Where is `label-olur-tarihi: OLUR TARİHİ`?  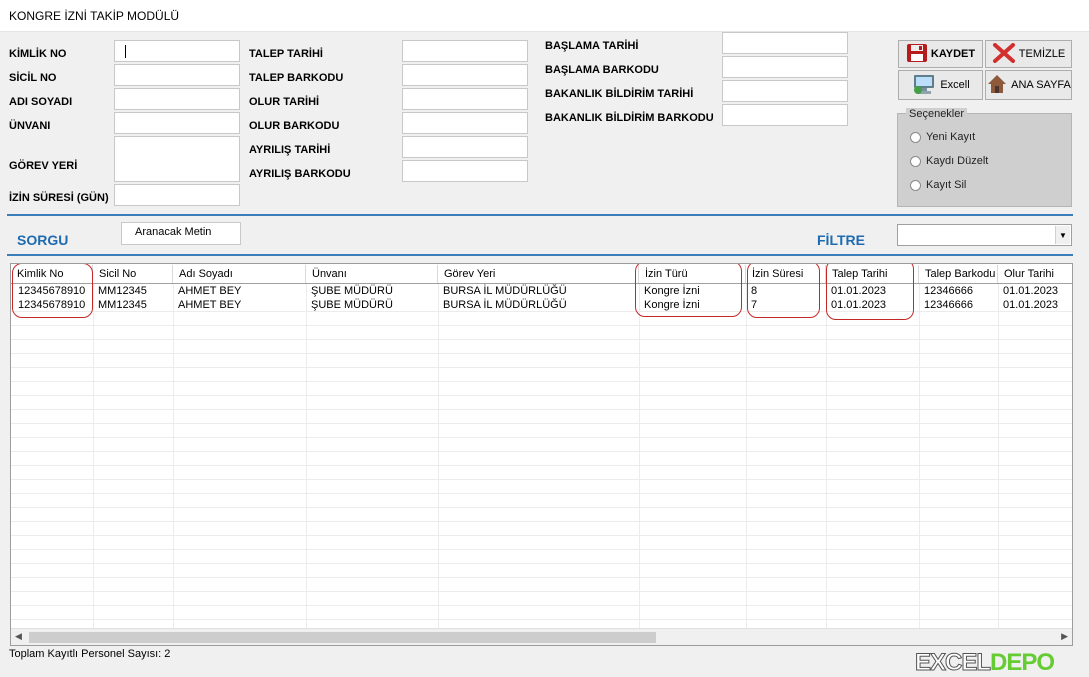
label-olur-tarihi: OLUR TARİHİ is located at coordinates (284, 102).